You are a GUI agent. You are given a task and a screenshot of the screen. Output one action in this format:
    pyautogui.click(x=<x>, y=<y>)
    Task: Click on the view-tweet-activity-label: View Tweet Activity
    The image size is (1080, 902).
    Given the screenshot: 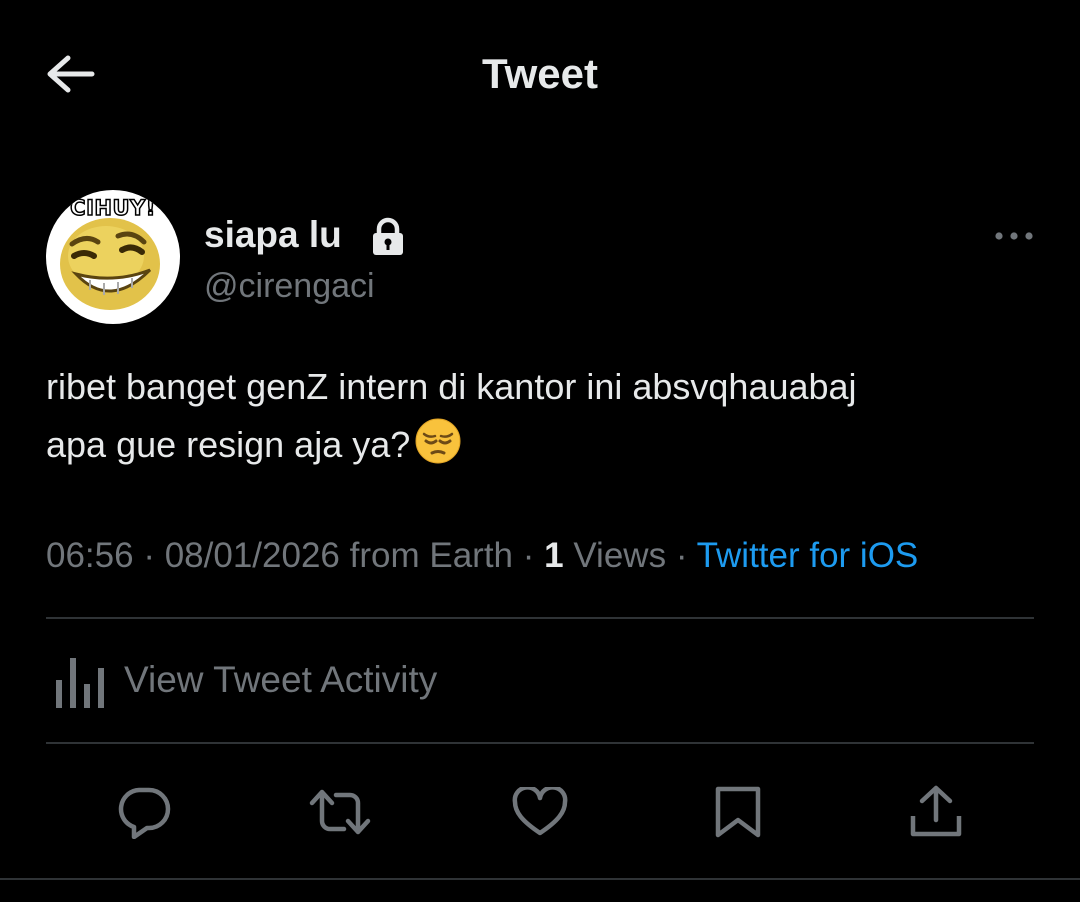 What is the action you would take?
    pyautogui.click(x=281, y=679)
    